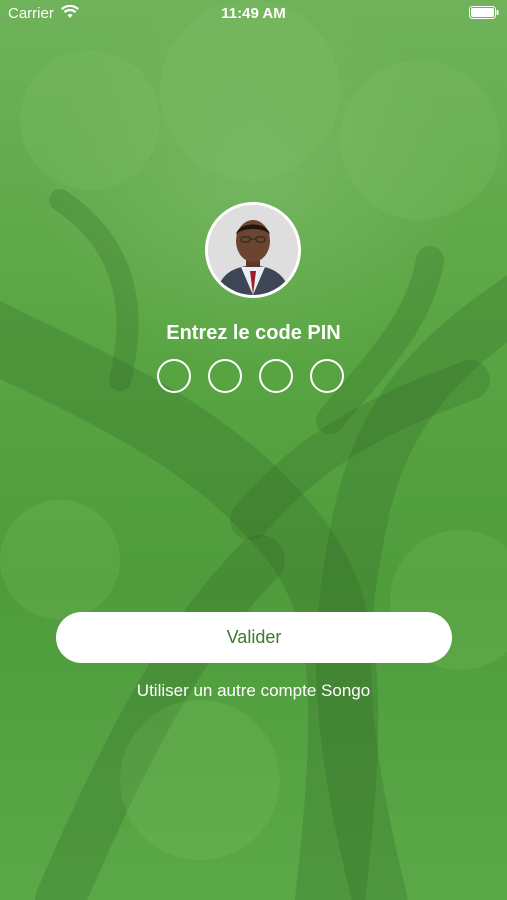 This screenshot has height=900, width=507. I want to click on battery-icon, so click(484, 12).